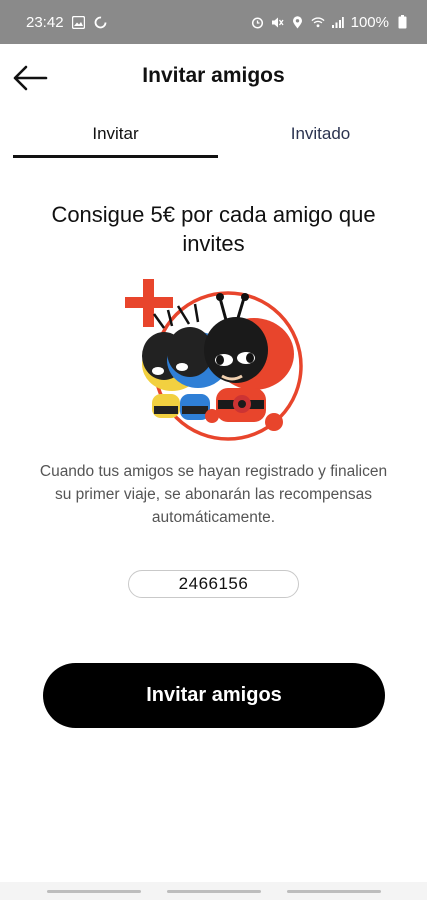 The height and width of the screenshot is (900, 427). What do you see at coordinates (369, 22) in the screenshot?
I see `battery-percentage: 100%` at bounding box center [369, 22].